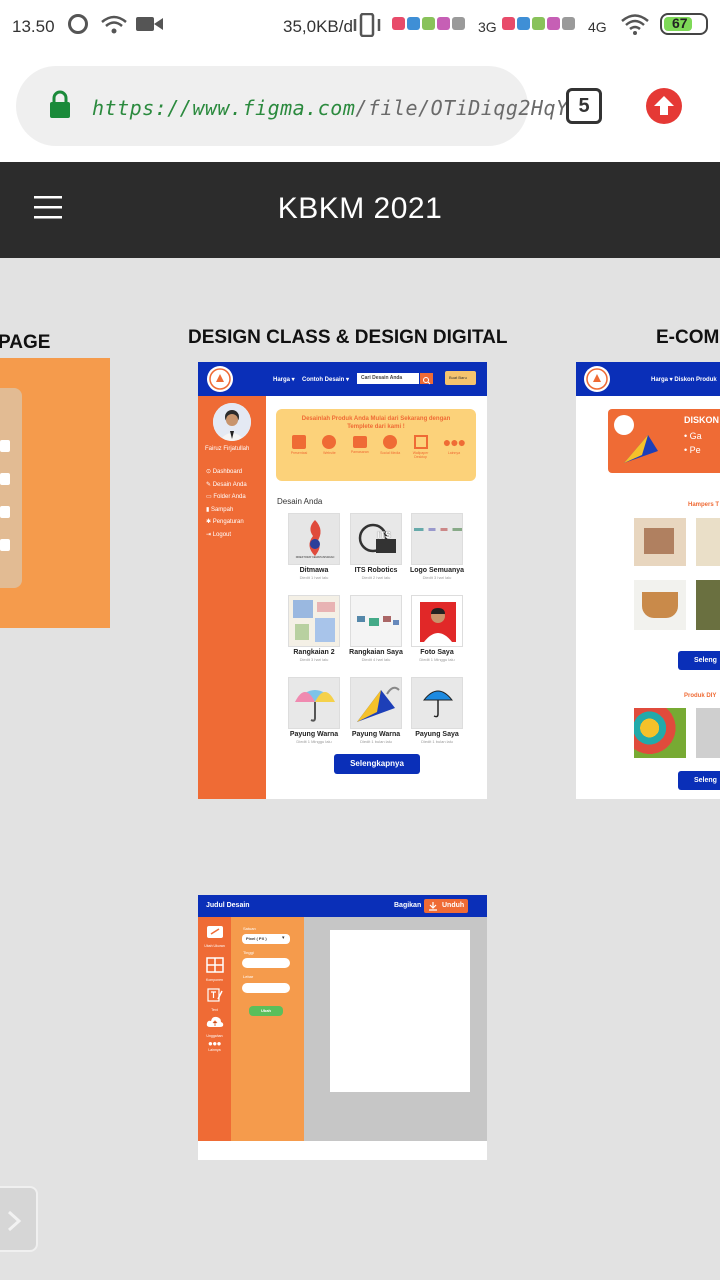 This screenshot has height=1280, width=720. What do you see at coordinates (314, 539) in the screenshot?
I see `design-thumb-ditmawa: DIREKTORAT KEMAHASISWAAN` at bounding box center [314, 539].